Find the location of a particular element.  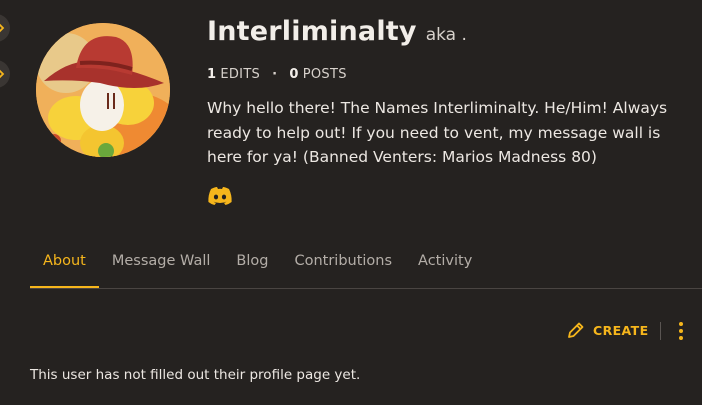

profile-stats: 1 EDITS · 0 POSTS is located at coordinates (277, 74).